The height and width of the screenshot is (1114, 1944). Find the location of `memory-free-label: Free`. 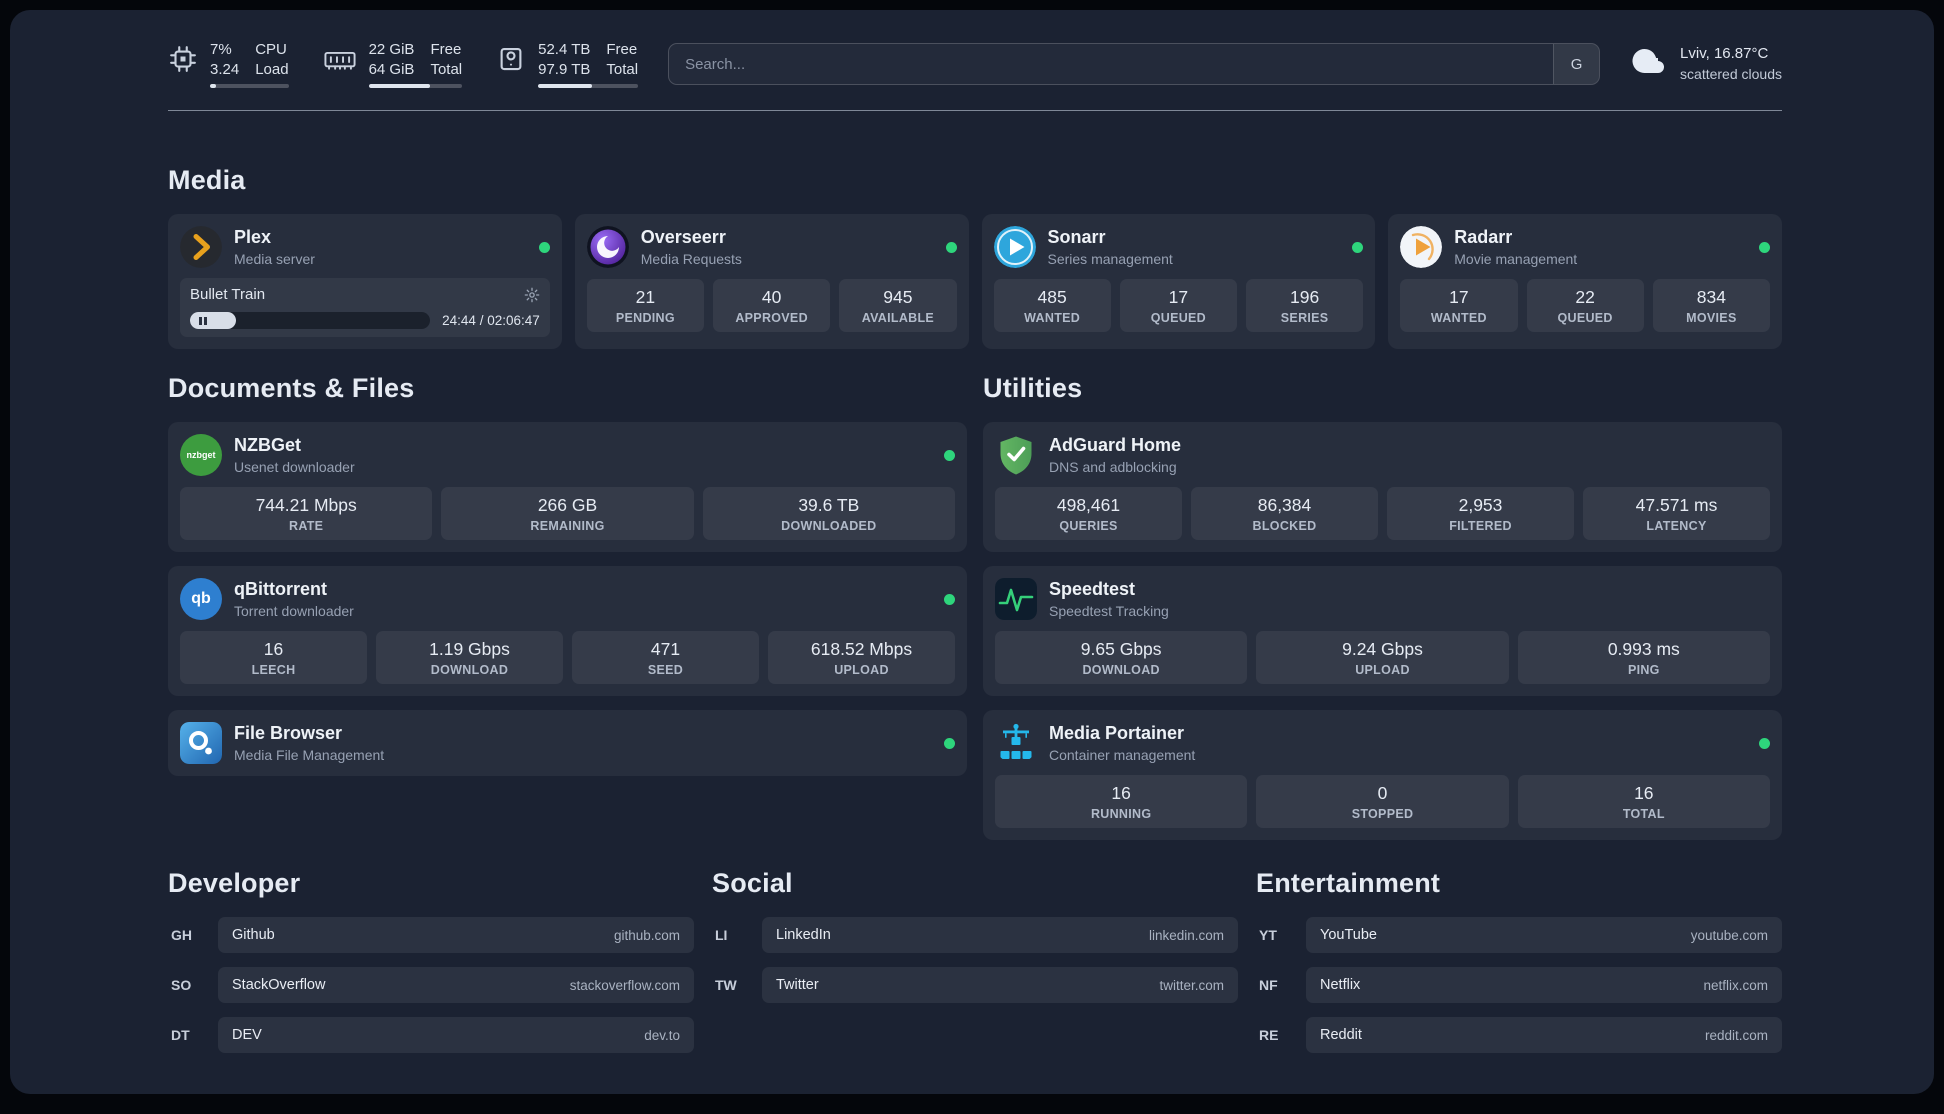

memory-free-label: Free is located at coordinates (446, 49).